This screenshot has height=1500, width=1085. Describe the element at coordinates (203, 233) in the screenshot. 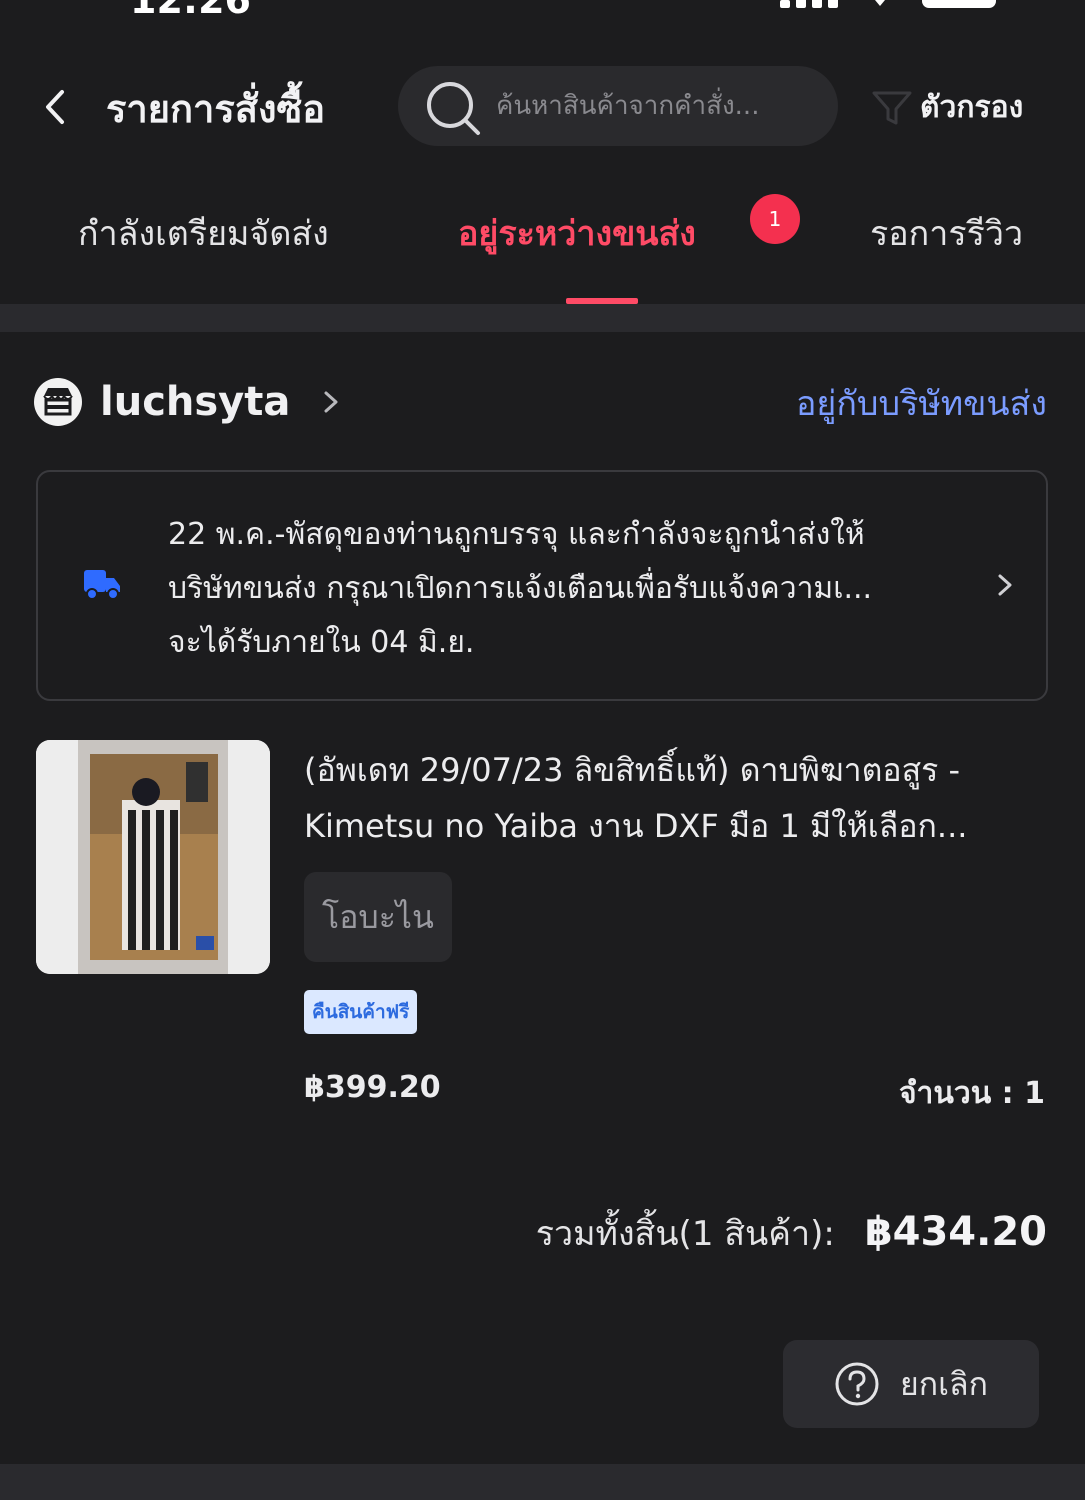

I see `tab-preparing: กำลังเตรียมจัดส่ง` at that location.